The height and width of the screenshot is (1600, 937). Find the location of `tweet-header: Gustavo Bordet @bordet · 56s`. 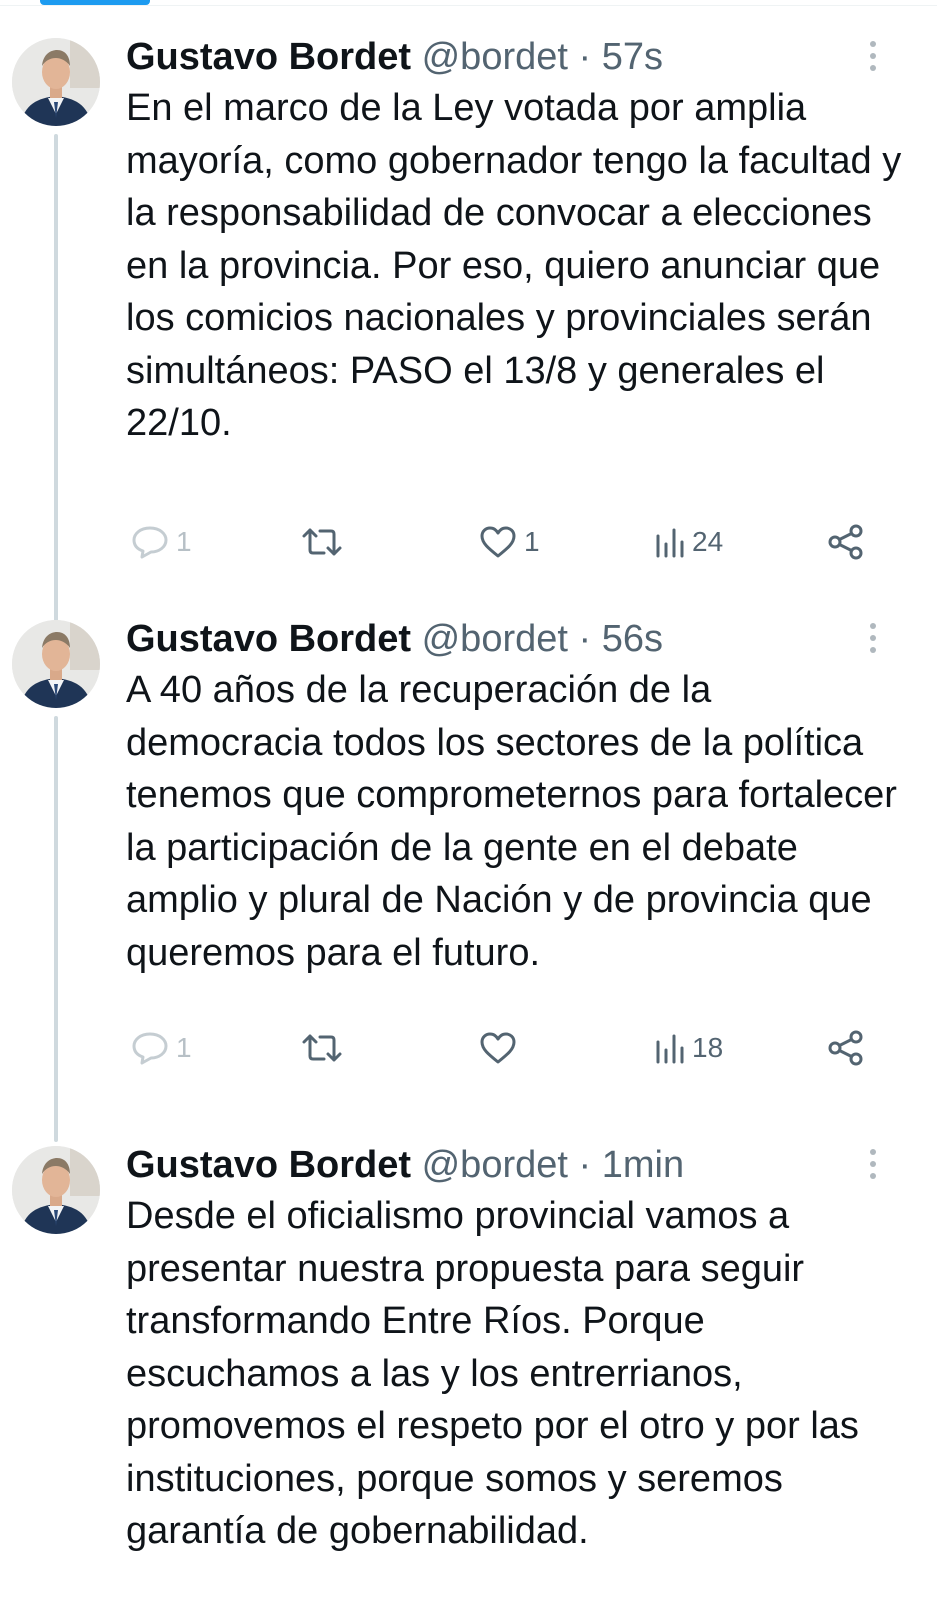

tweet-header: Gustavo Bordet @bordet · 56s is located at coordinates (496, 639).